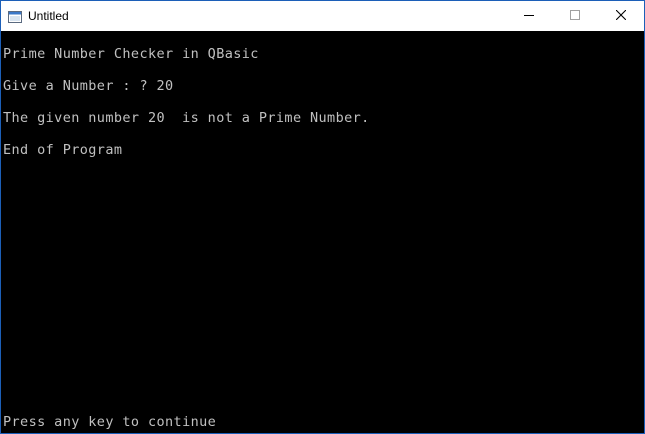 The width and height of the screenshot is (645, 434). What do you see at coordinates (322, 16) in the screenshot?
I see `title-bar: Untitled` at bounding box center [322, 16].